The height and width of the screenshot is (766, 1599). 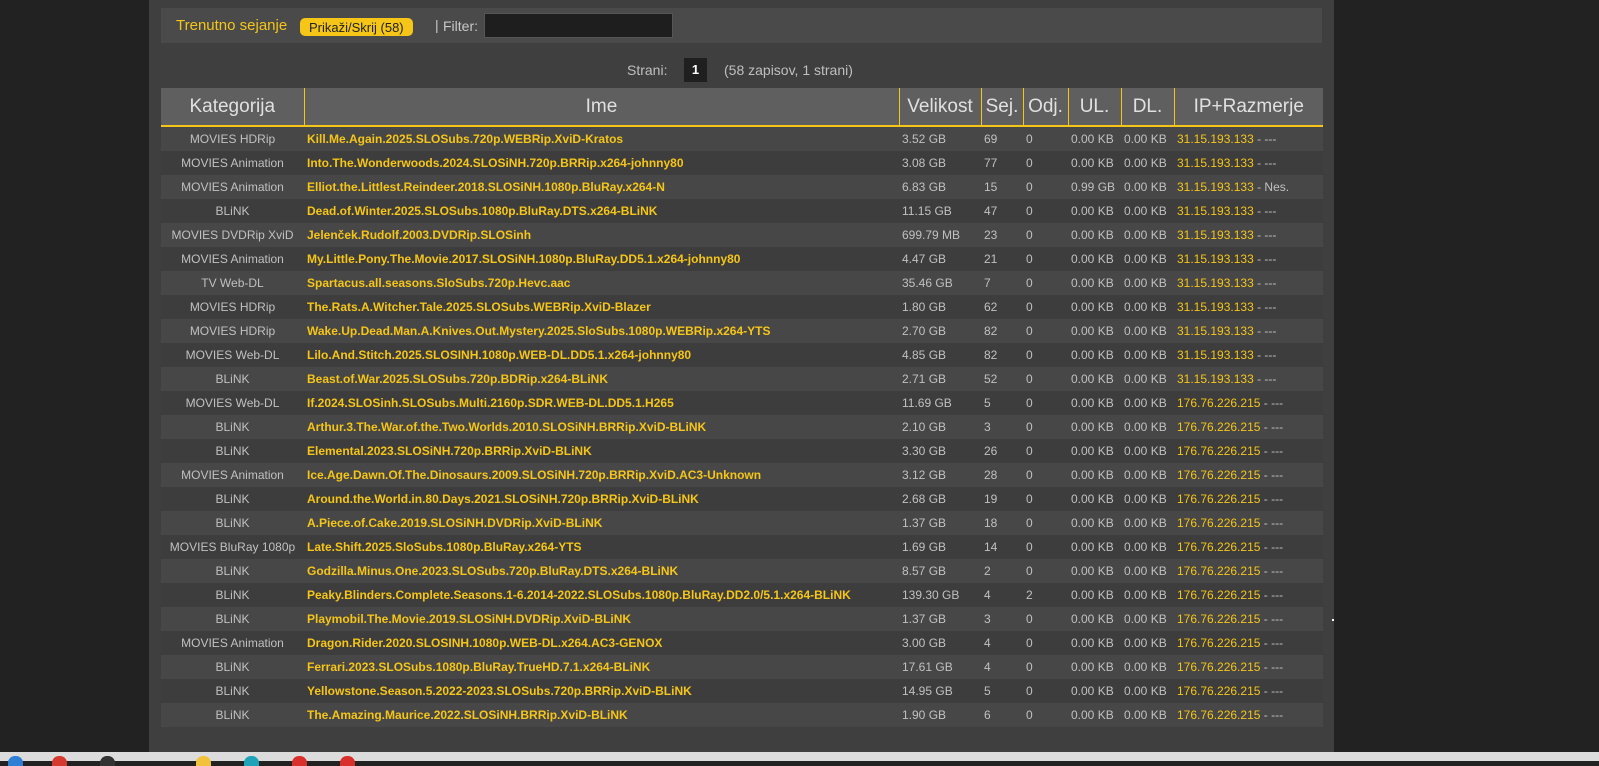 What do you see at coordinates (940, 307) in the screenshot?
I see `row-size-cell: 1.80 GB` at bounding box center [940, 307].